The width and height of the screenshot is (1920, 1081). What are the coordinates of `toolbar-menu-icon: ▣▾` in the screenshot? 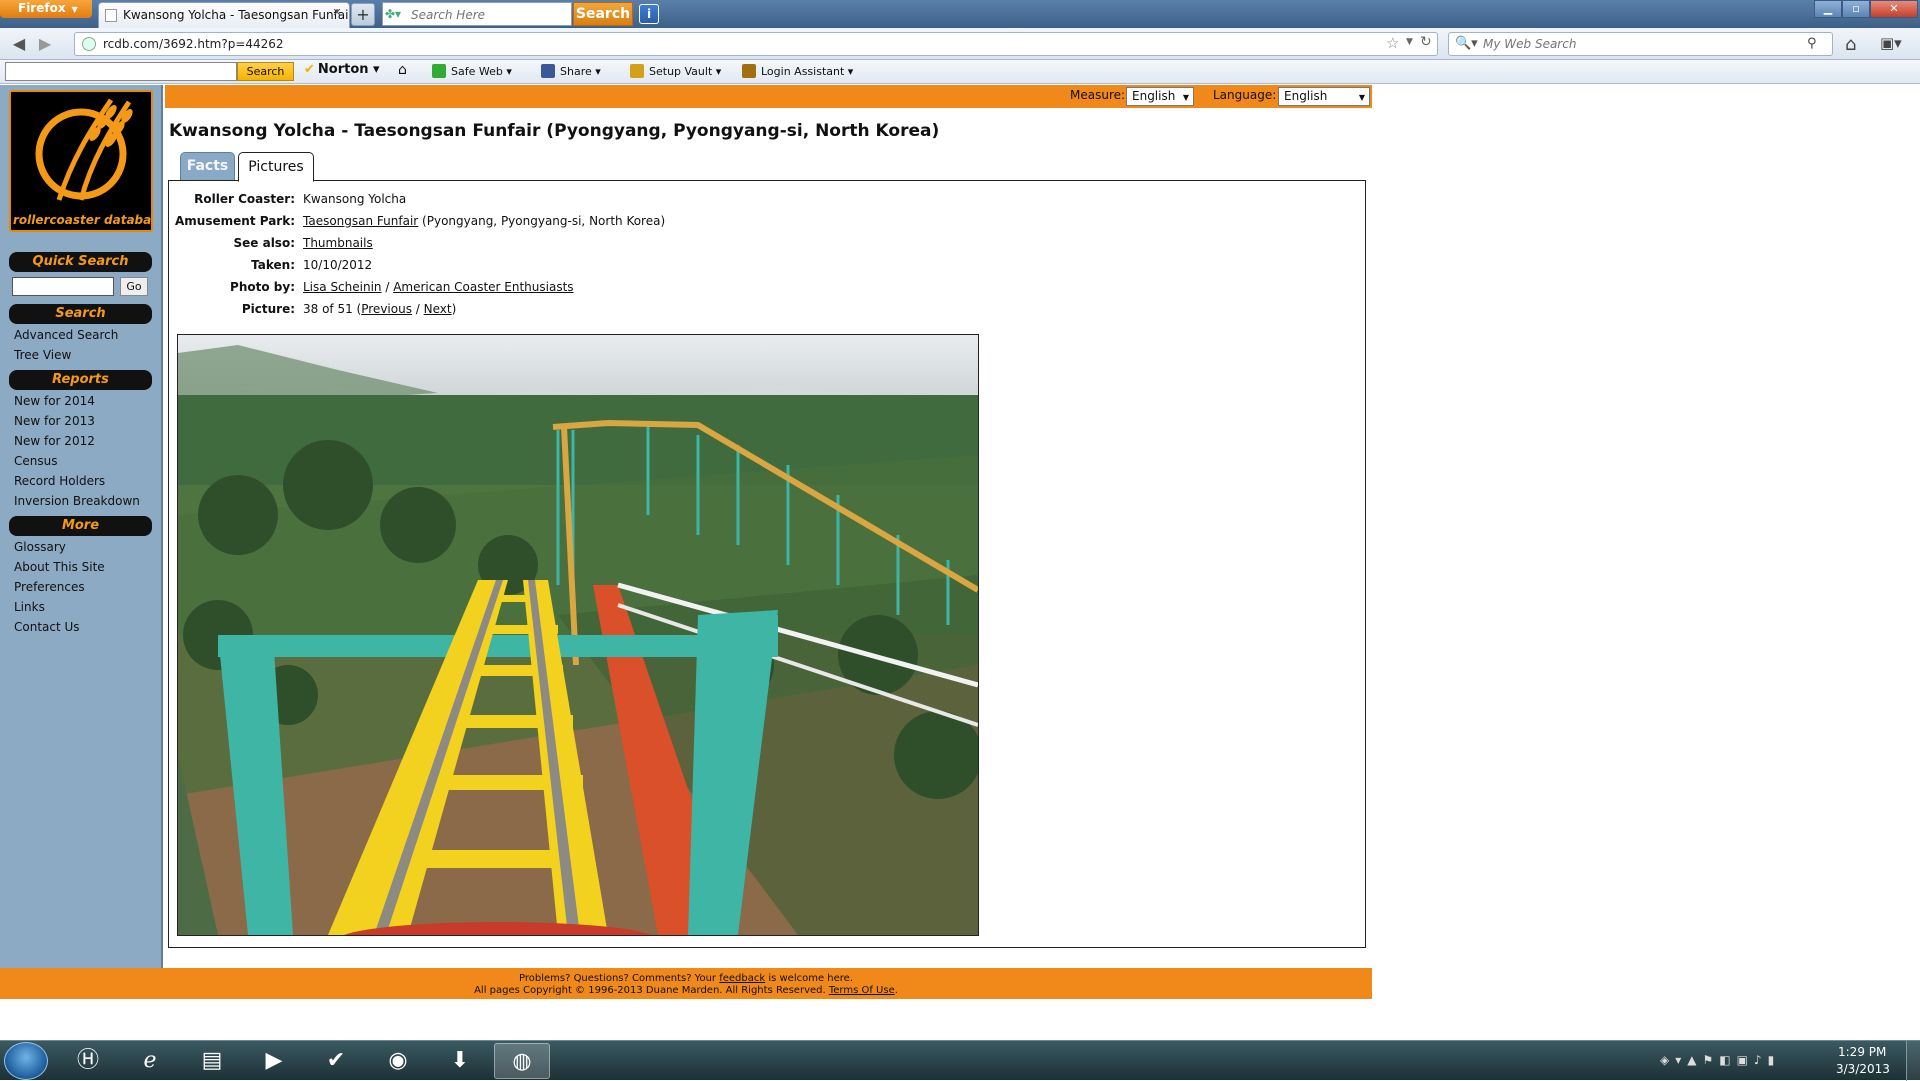 It's located at (1891, 43).